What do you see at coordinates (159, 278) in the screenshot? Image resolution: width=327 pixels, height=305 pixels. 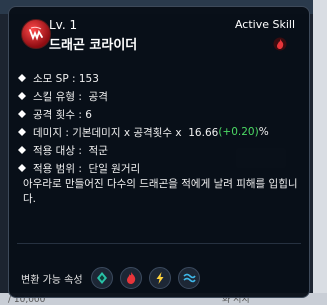 I see `lightning-element-icon` at bounding box center [159, 278].